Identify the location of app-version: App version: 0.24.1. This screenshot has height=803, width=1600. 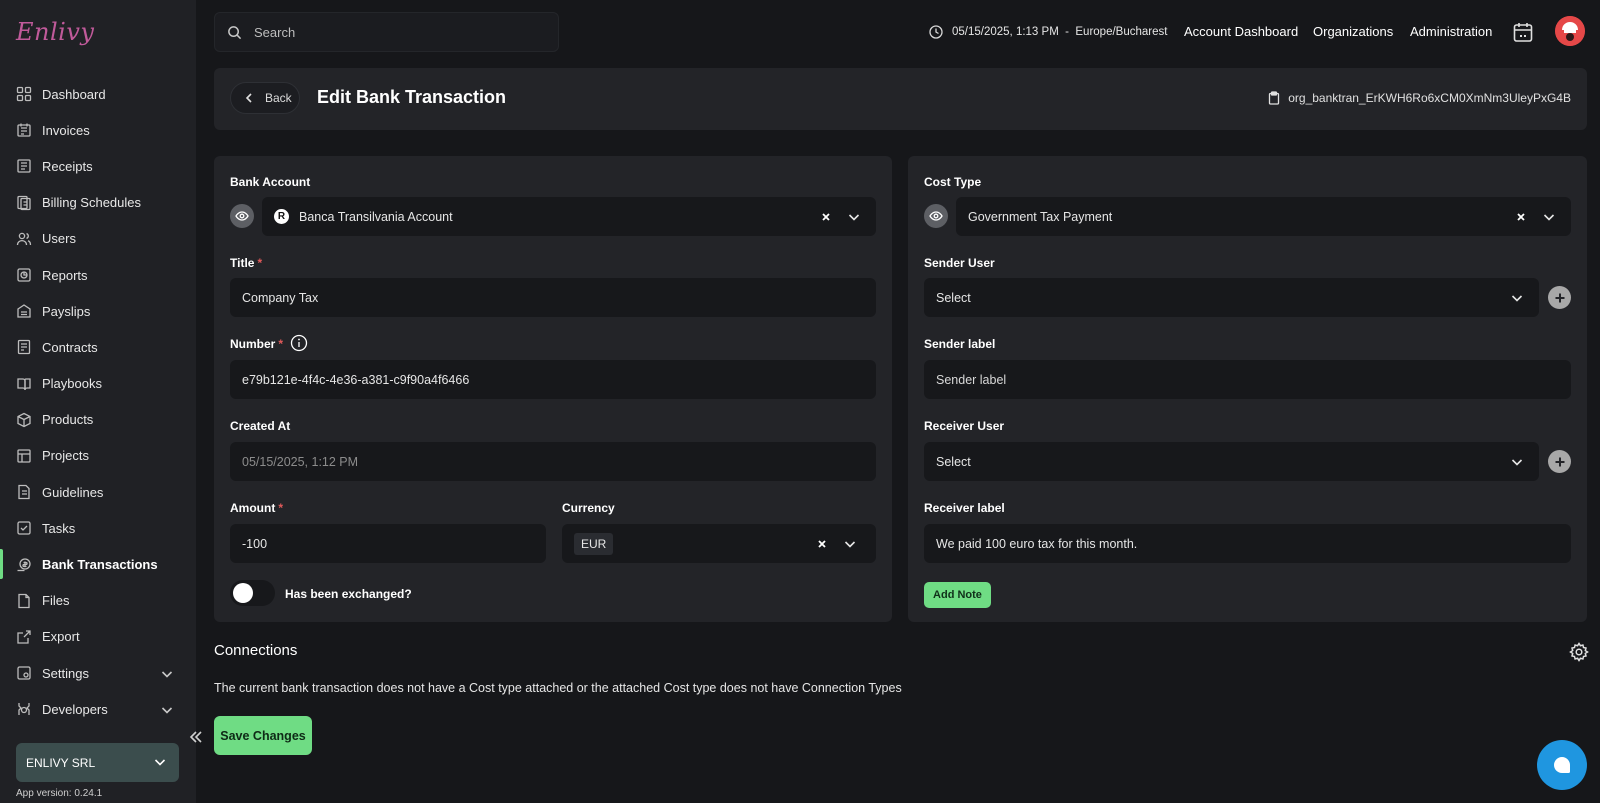
(59, 793).